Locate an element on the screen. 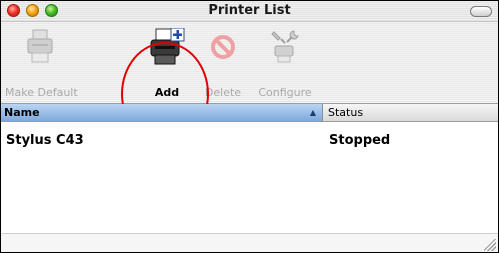 The width and height of the screenshot is (499, 253). window-title: Printer List is located at coordinates (249, 10).